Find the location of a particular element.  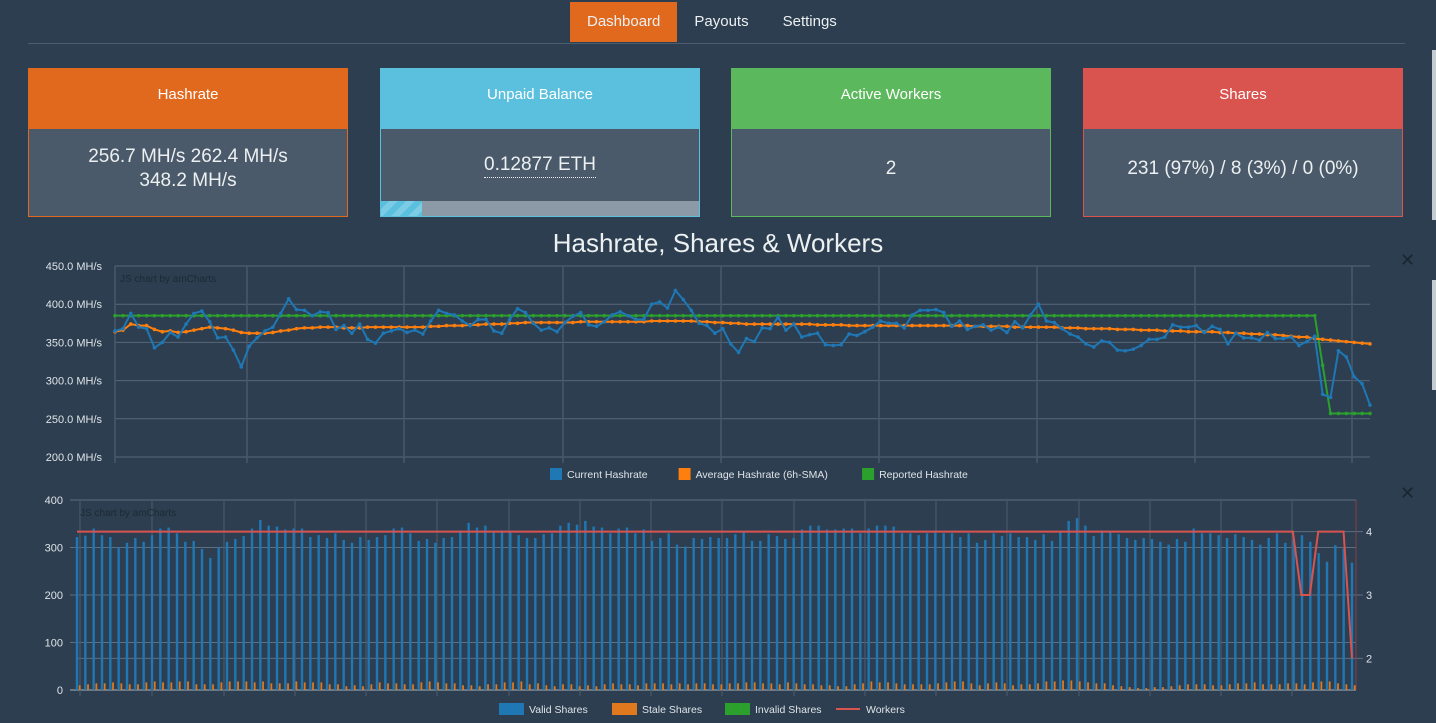

unpaid-balance-value: 0.12877 ETH is located at coordinates (540, 165).